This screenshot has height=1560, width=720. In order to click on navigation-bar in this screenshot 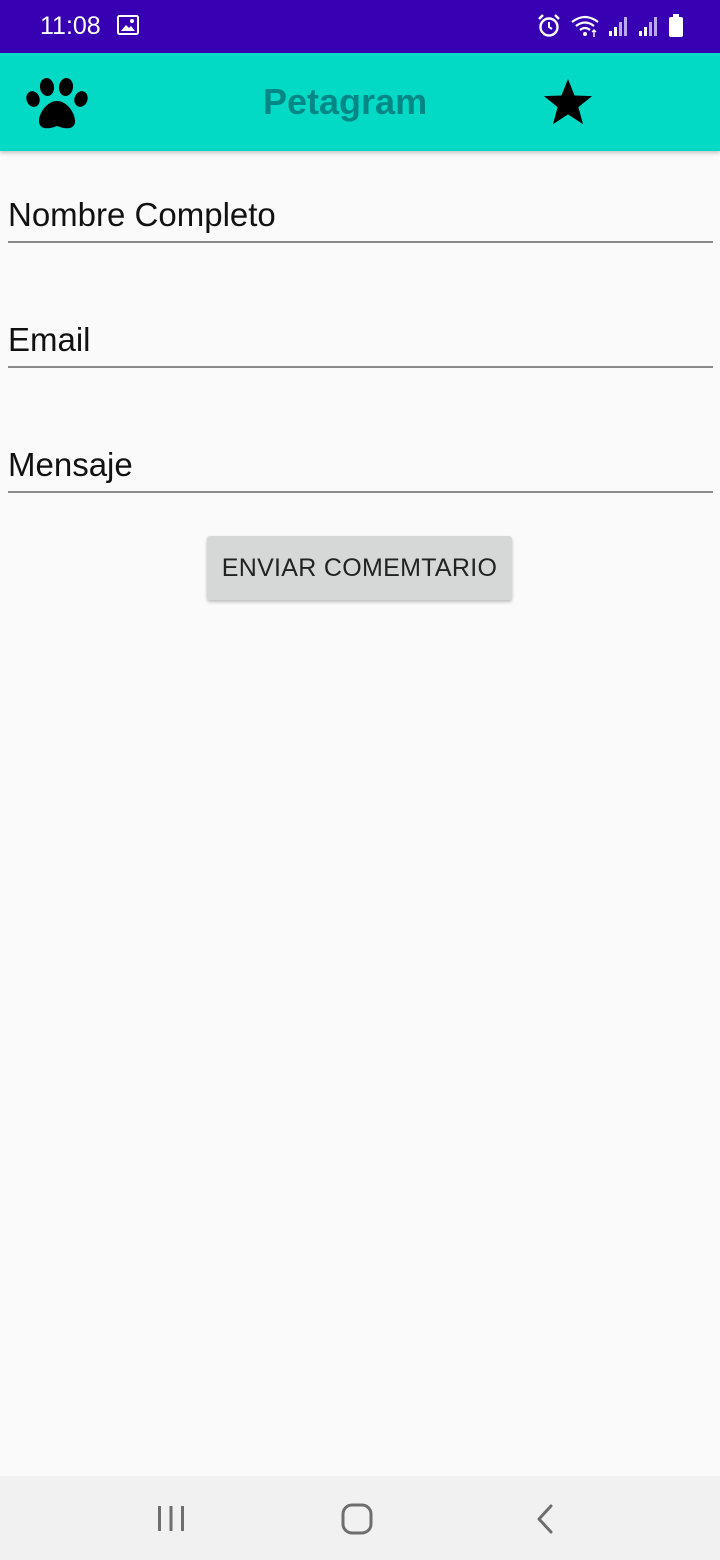, I will do `click(360, 1518)`.